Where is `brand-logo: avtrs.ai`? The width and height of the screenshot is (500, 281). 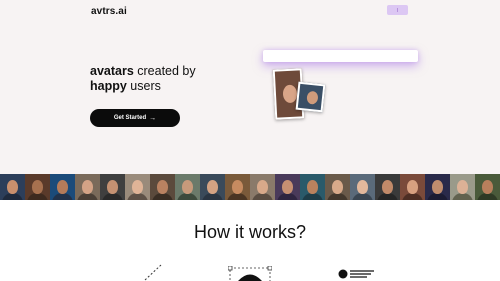
brand-logo: avtrs.ai is located at coordinates (109, 11).